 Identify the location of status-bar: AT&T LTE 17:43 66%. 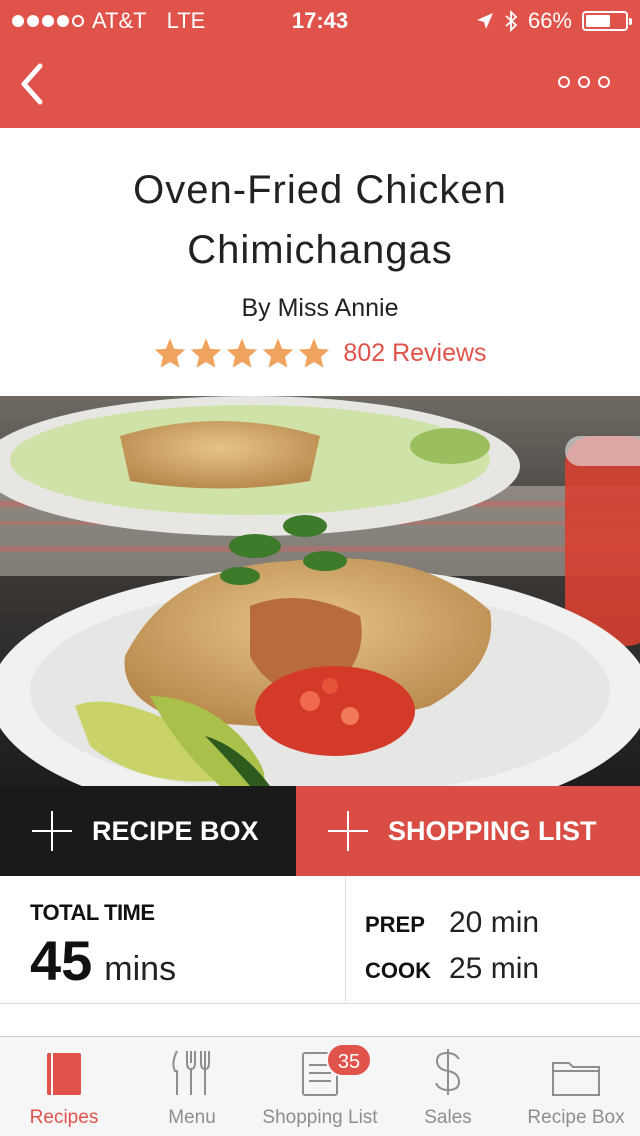
(320, 20).